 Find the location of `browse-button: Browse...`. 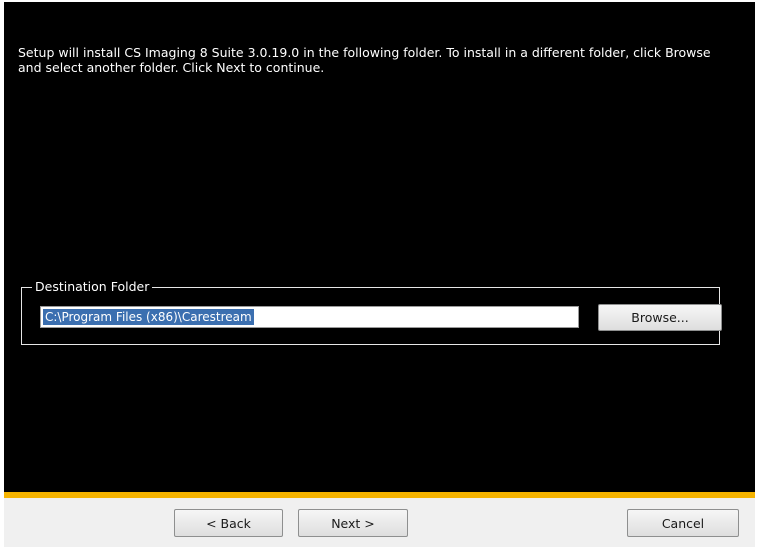

browse-button: Browse... is located at coordinates (660, 317).